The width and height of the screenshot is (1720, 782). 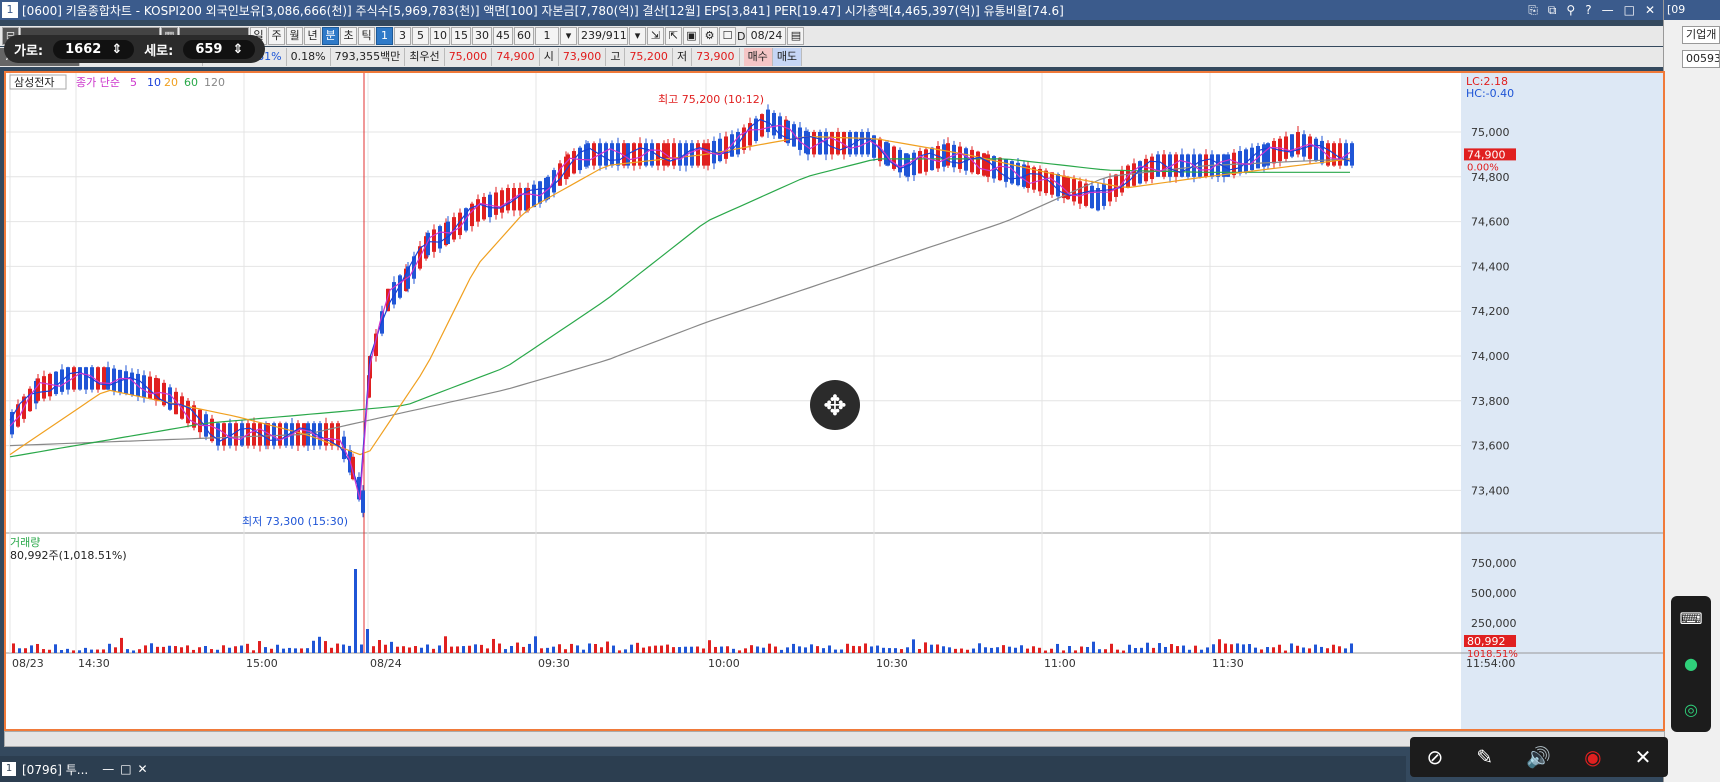 I want to click on window-controls: ⎘ ⧉ ⚲ ? — □ ✕, so click(x=1595, y=10).